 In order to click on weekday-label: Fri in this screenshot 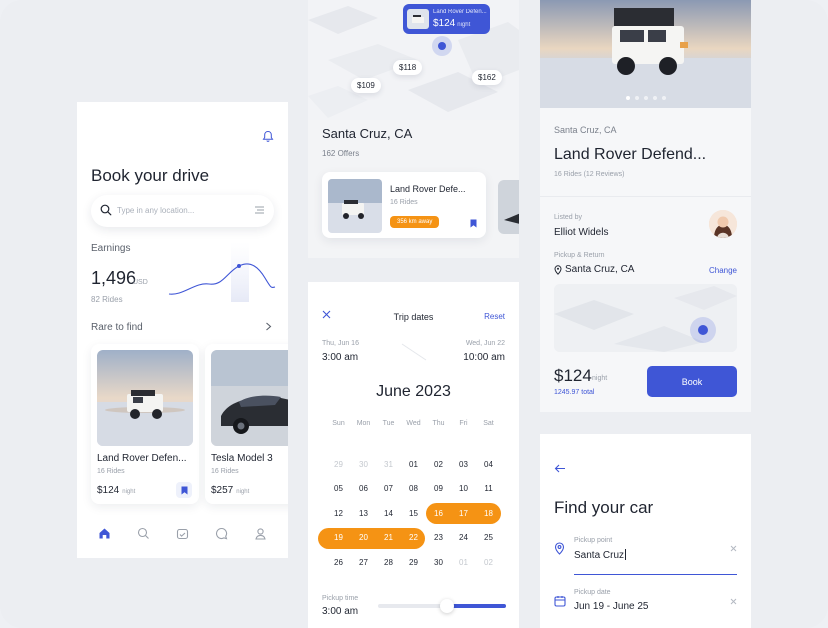, I will do `click(463, 423)`.